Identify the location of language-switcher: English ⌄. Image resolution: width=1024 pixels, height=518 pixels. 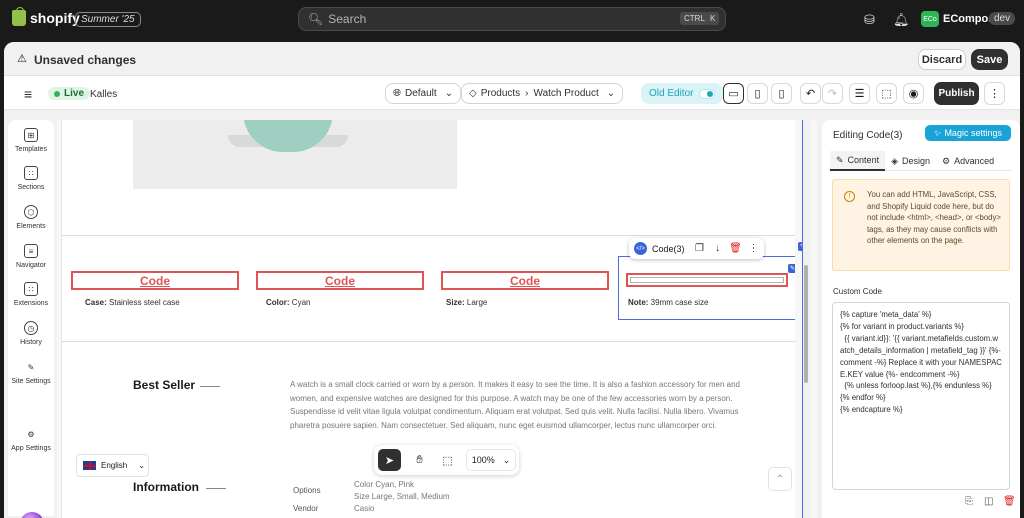
(112, 465).